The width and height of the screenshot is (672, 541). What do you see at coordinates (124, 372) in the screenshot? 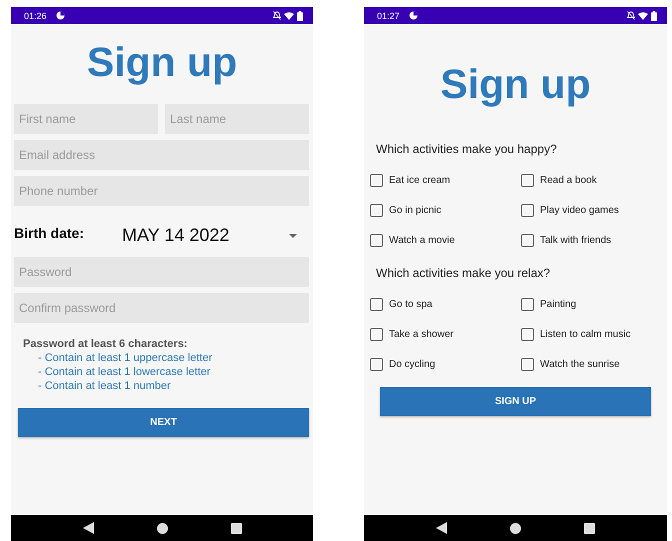
I see `password-rule: - Contain at least 1 lowercase letter` at bounding box center [124, 372].